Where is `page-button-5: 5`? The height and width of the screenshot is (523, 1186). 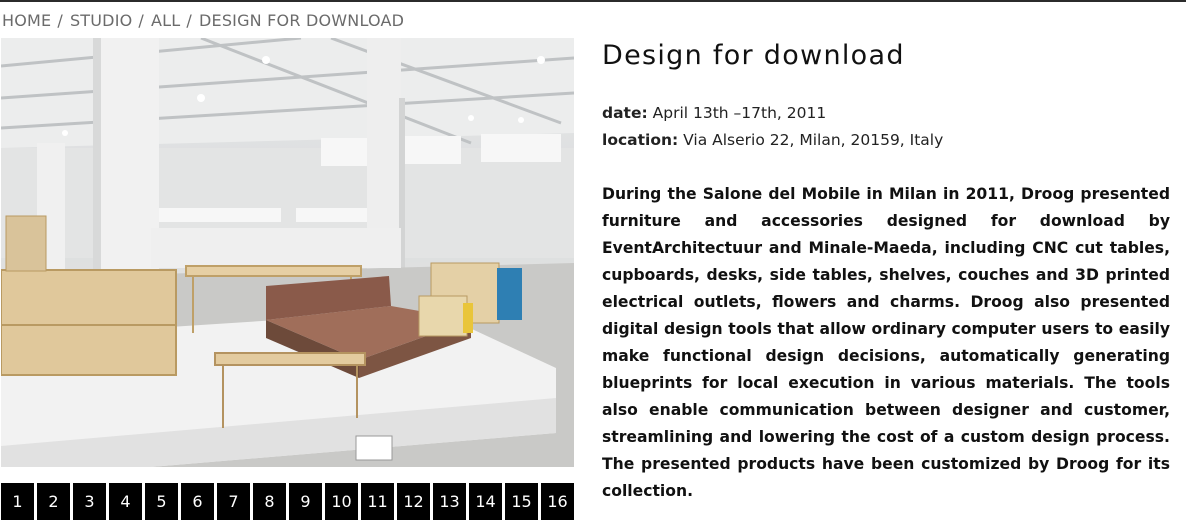 page-button-5: 5 is located at coordinates (161, 501).